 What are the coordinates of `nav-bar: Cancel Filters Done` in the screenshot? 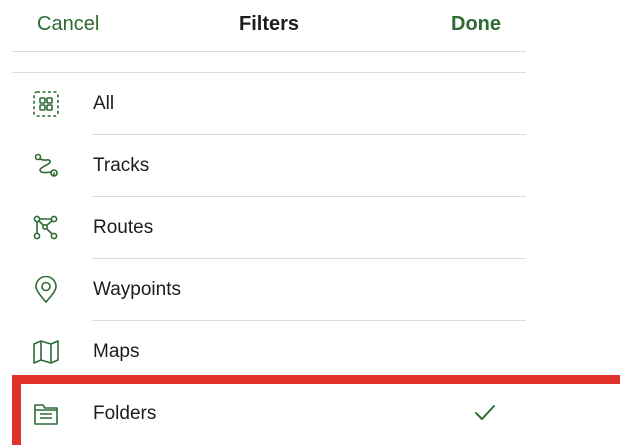 It's located at (269, 26).